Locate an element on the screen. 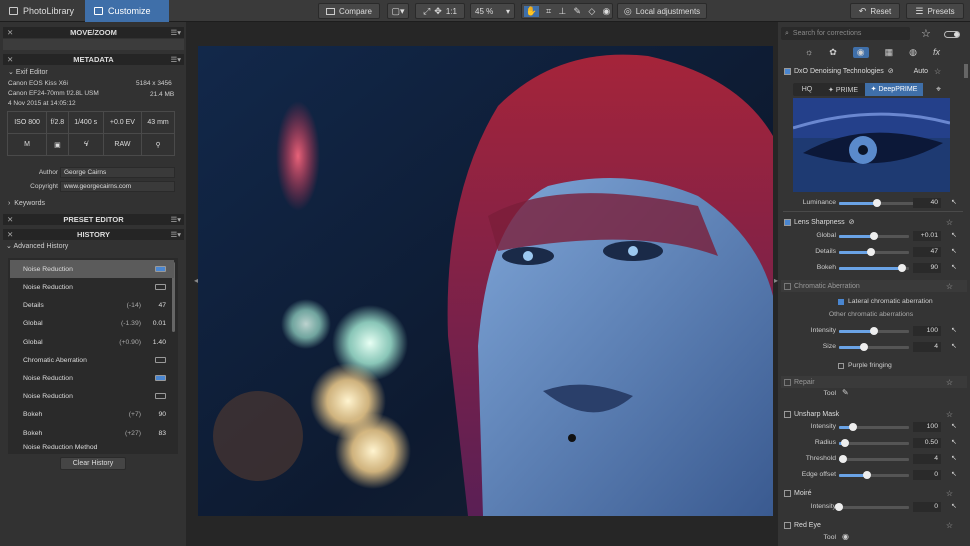 This screenshot has height=546, width=970. moire-header: Moiré ☆ is located at coordinates (874, 493).